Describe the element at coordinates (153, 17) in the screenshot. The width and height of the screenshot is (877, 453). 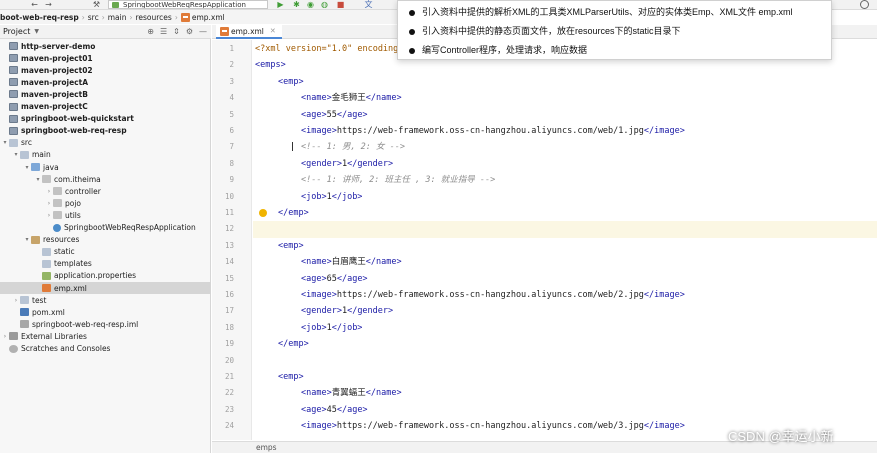
I see `breadcrumb-resources: resources` at that location.